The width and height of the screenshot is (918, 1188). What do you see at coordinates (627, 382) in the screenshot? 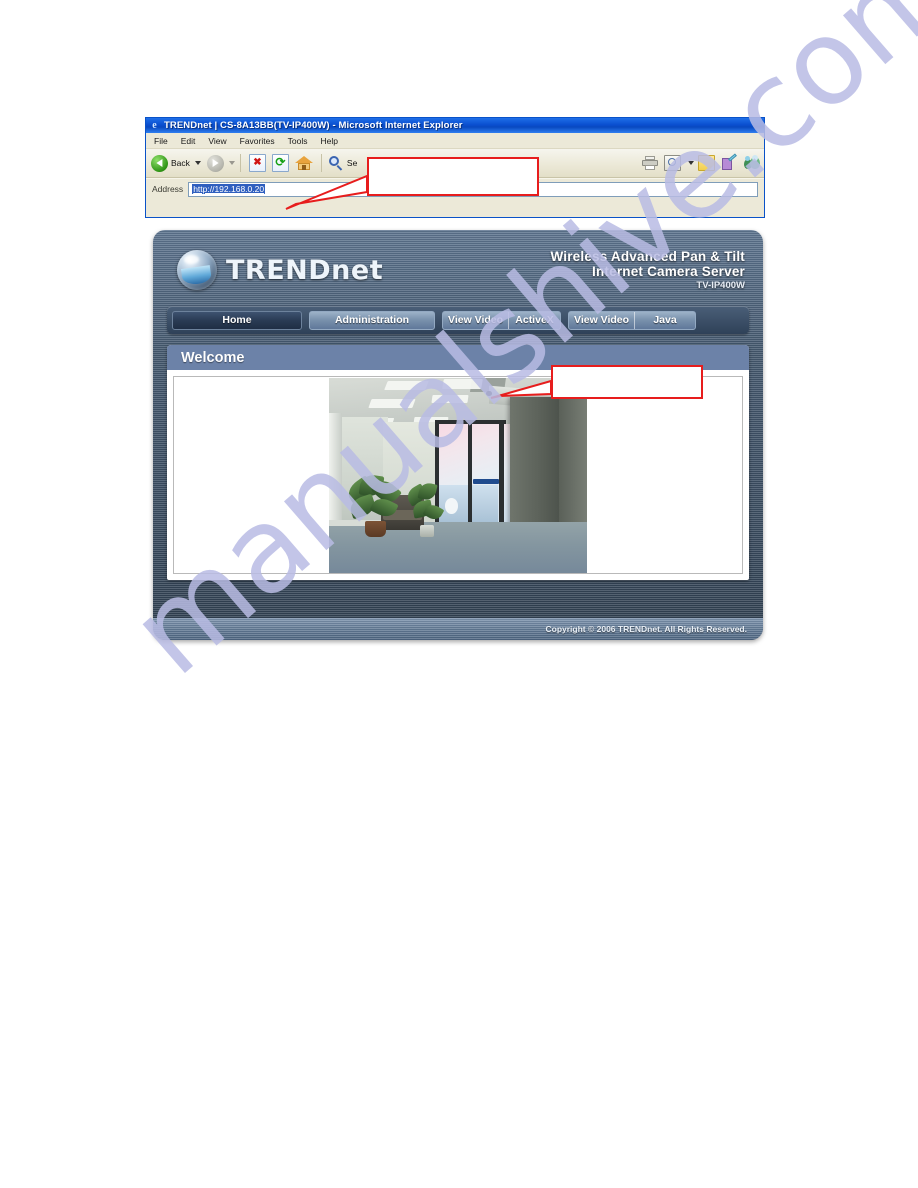
I see `callout-welcome-box` at bounding box center [627, 382].